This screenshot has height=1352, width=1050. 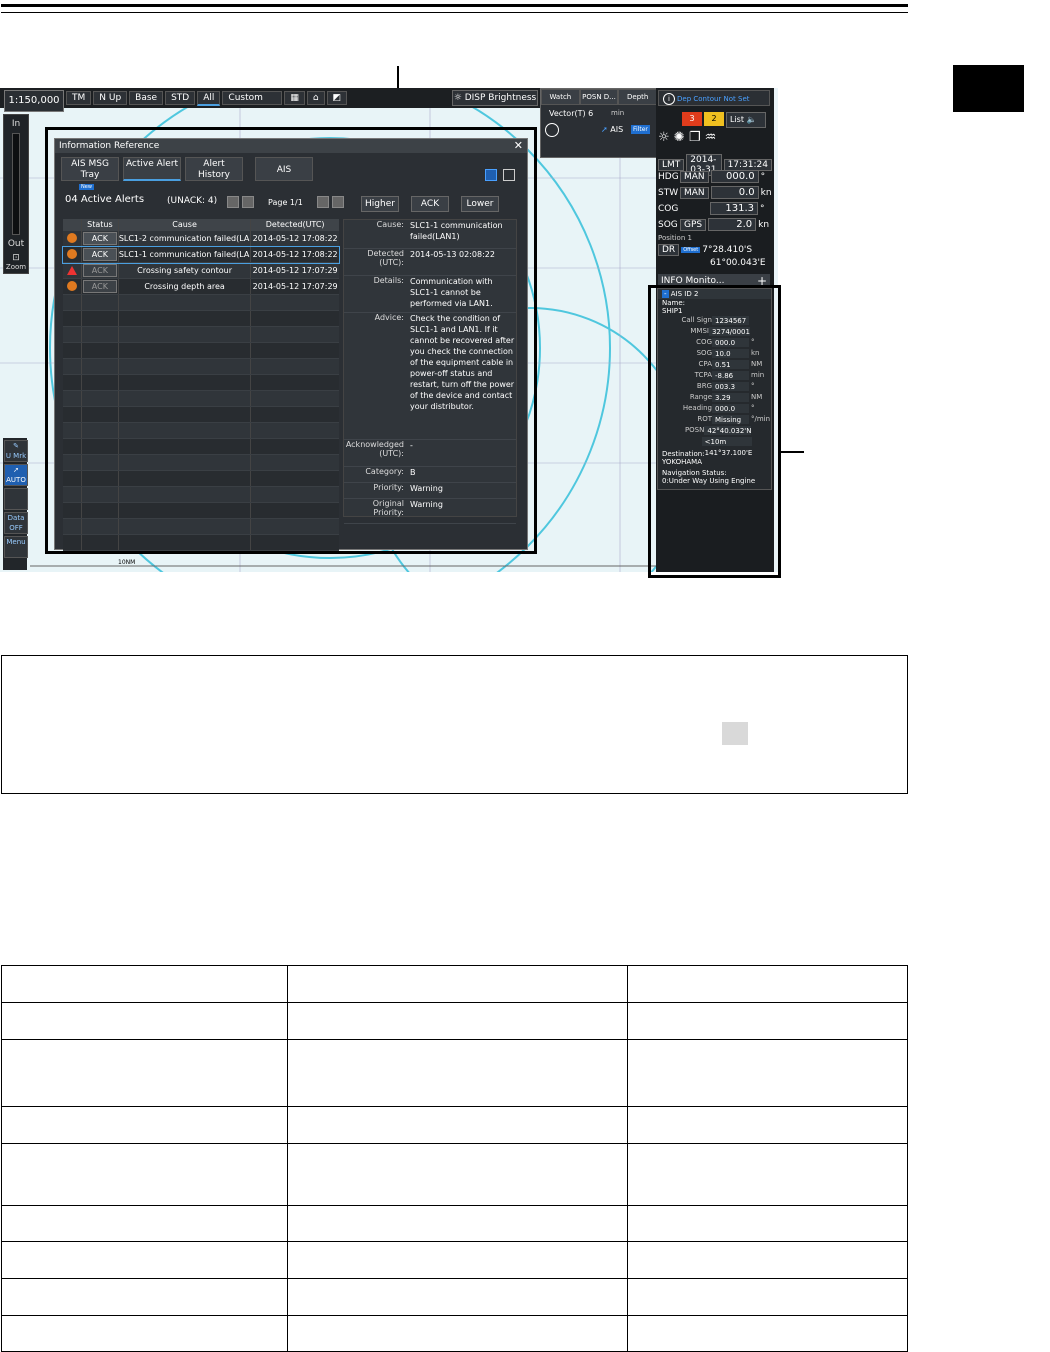 What do you see at coordinates (252, 98) in the screenshot?
I see `custom-button: Custom` at bounding box center [252, 98].